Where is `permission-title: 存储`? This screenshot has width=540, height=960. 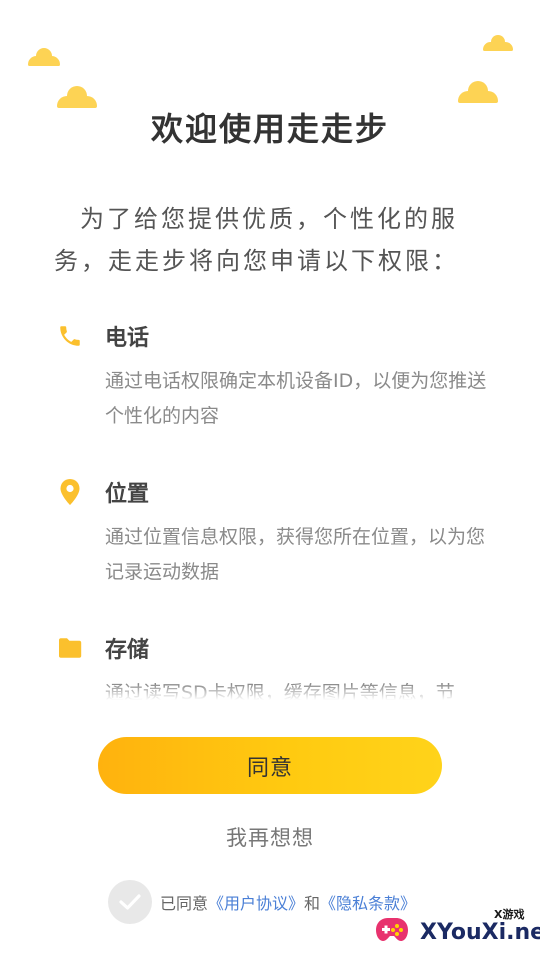
permission-title: 存储 is located at coordinates (127, 650).